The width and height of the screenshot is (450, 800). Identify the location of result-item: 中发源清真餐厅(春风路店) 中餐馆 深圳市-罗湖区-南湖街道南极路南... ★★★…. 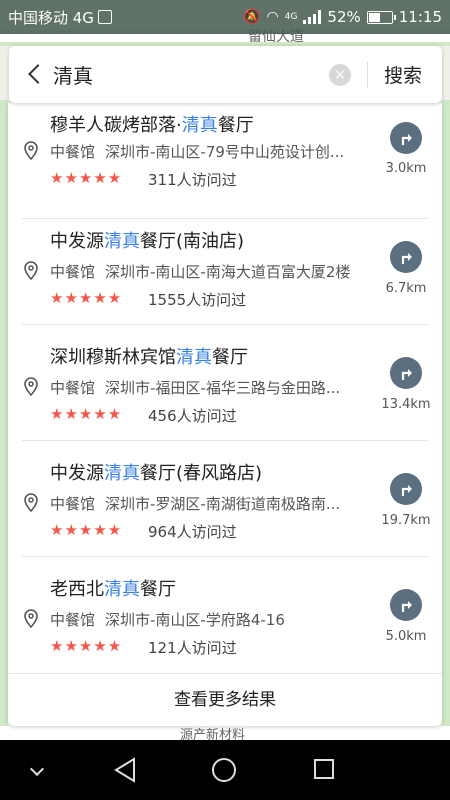
(225, 499).